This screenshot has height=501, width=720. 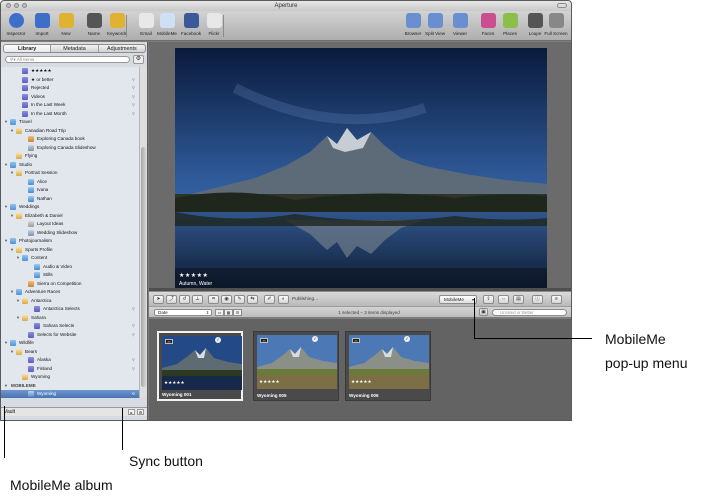 What do you see at coordinates (70, 97) in the screenshot?
I see `sidebar-item: Videos ⚲` at bounding box center [70, 97].